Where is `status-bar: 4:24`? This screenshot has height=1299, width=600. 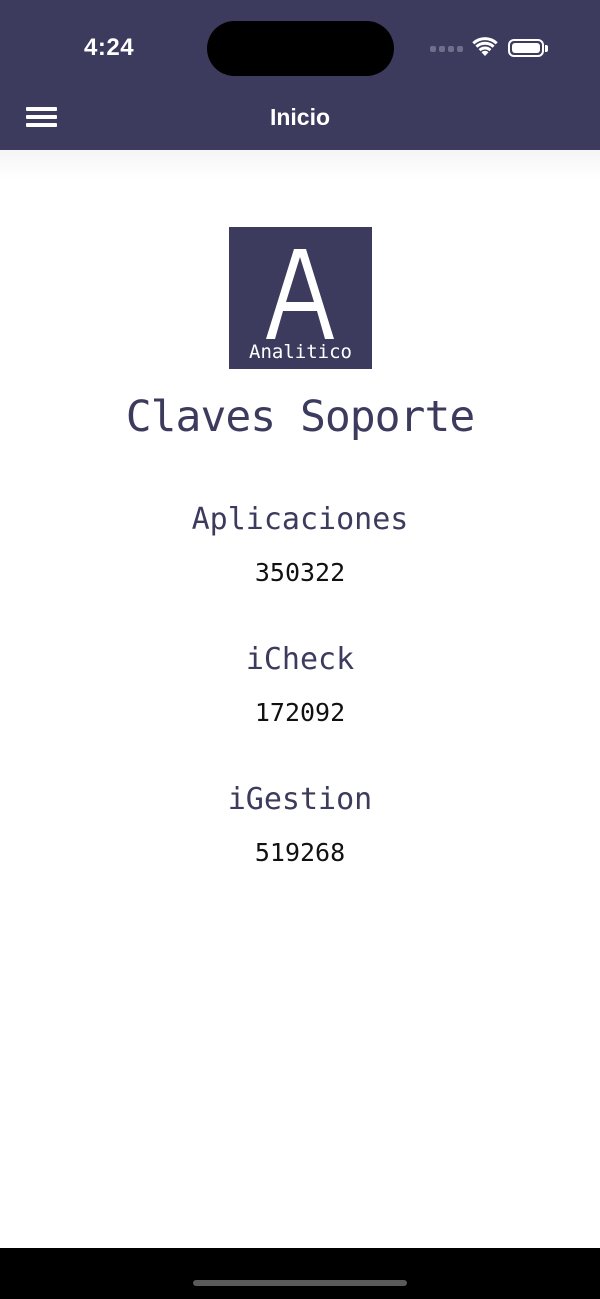
status-bar: 4:24 is located at coordinates (300, 48).